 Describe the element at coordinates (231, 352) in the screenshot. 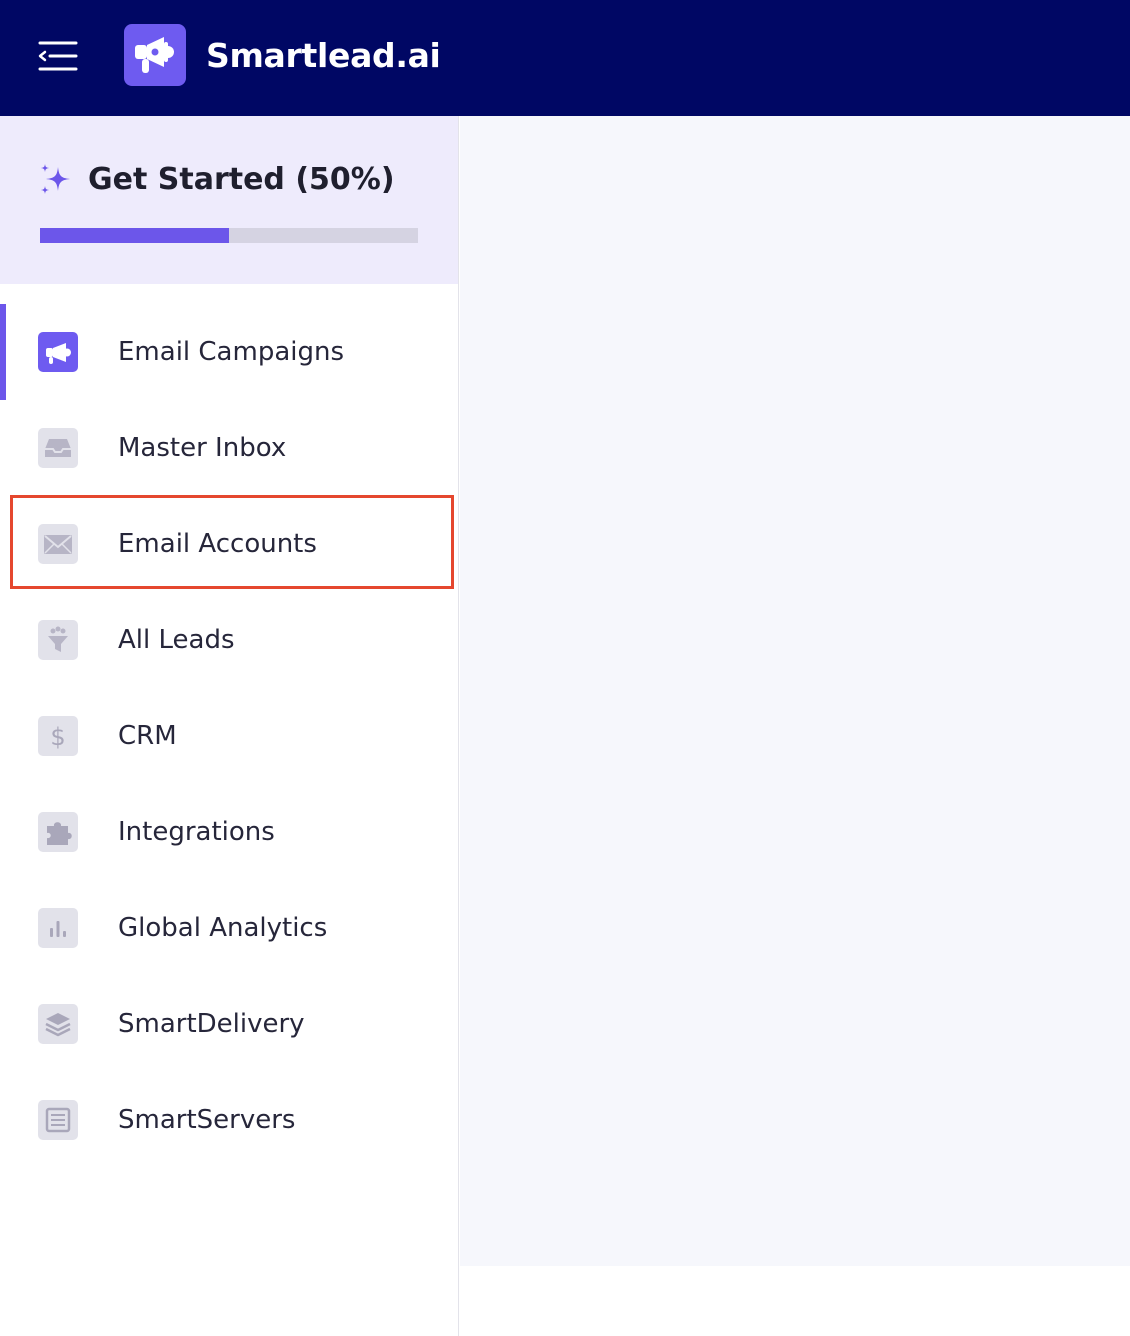

I see `sidebar-item-label: Email Campaigns` at that location.